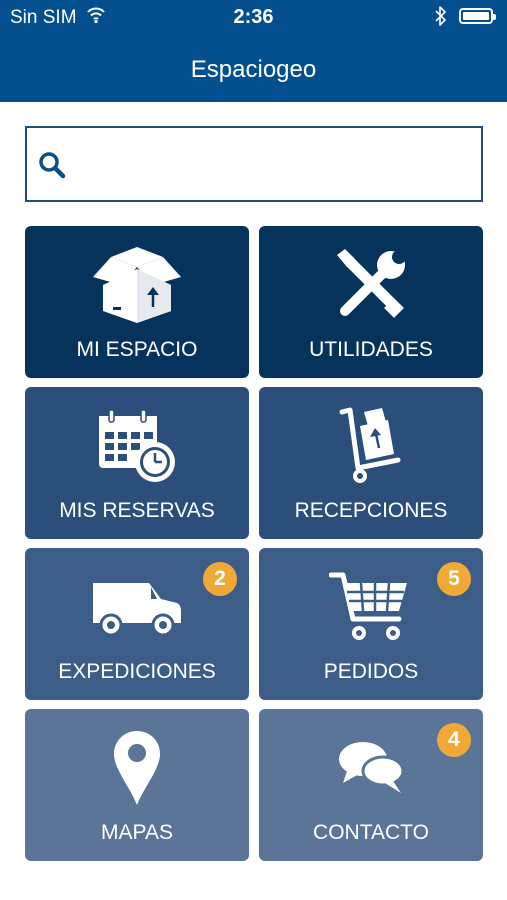  I want to click on notification-badge: 4, so click(454, 740).